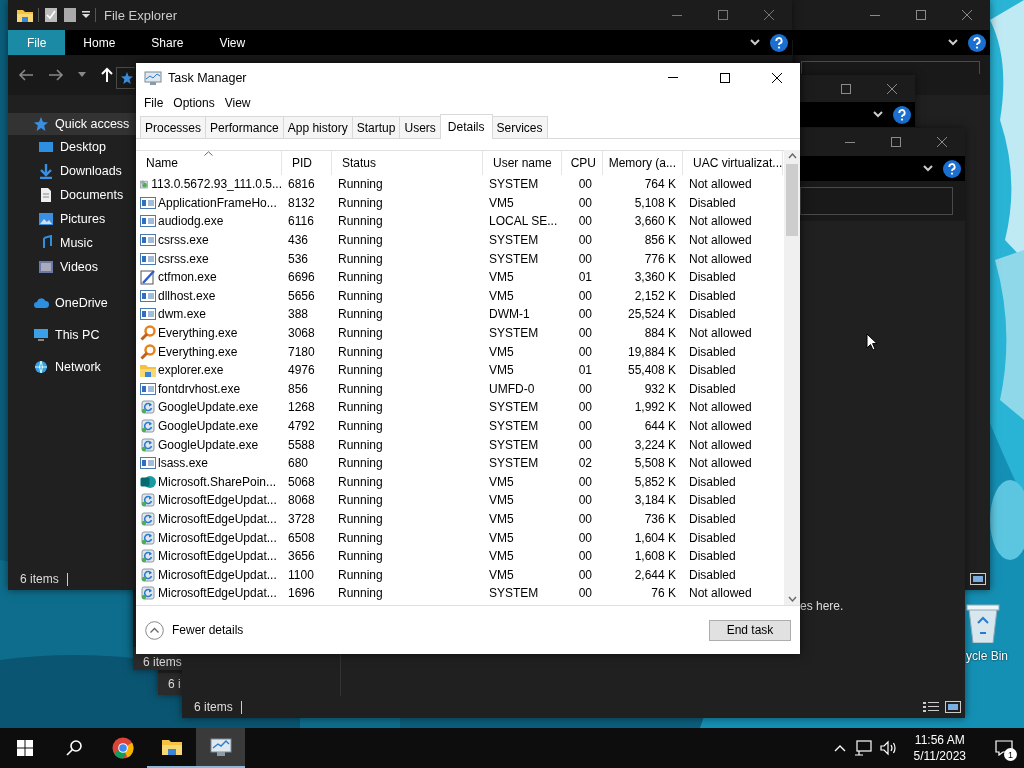 This screenshot has width=1024, height=768. Describe the element at coordinates (792, 377) in the screenshot. I see `scrollbar` at that location.